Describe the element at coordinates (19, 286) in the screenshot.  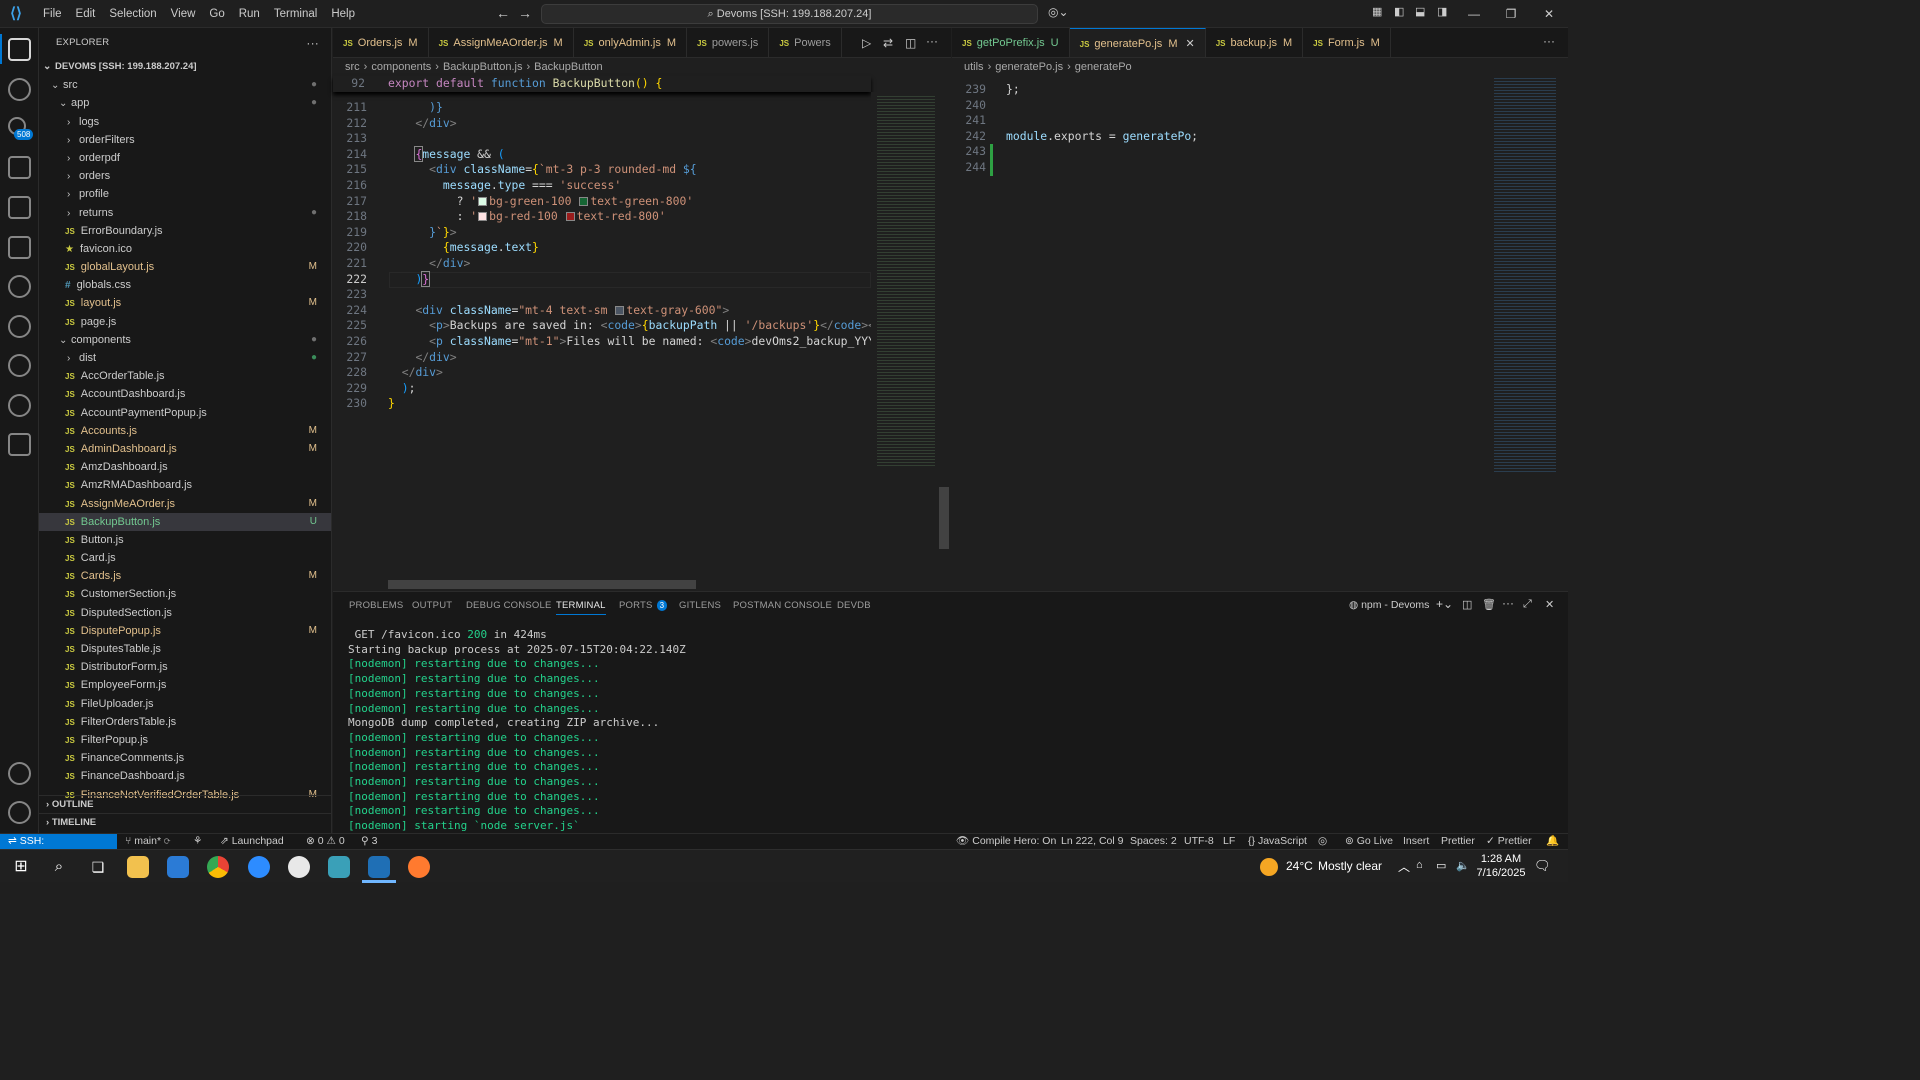
I see `gitlens-icon` at that location.